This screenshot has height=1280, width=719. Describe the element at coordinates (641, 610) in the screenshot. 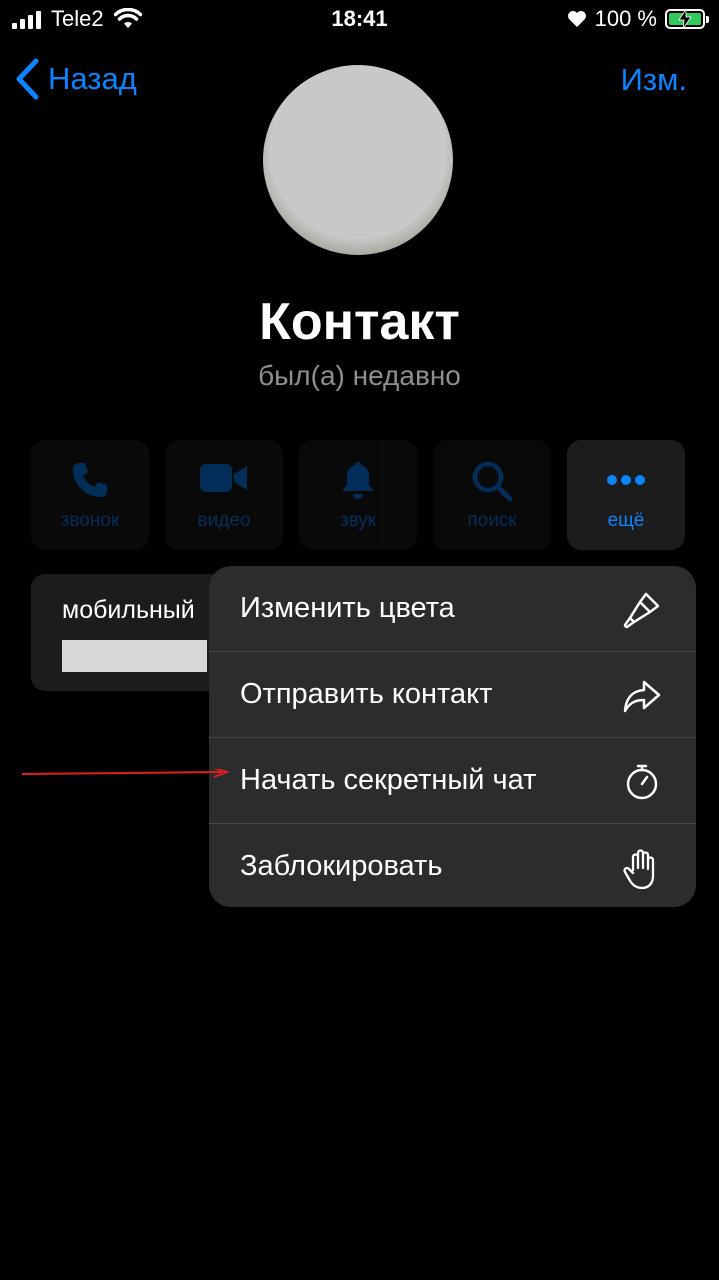

I see `brush-icon` at that location.